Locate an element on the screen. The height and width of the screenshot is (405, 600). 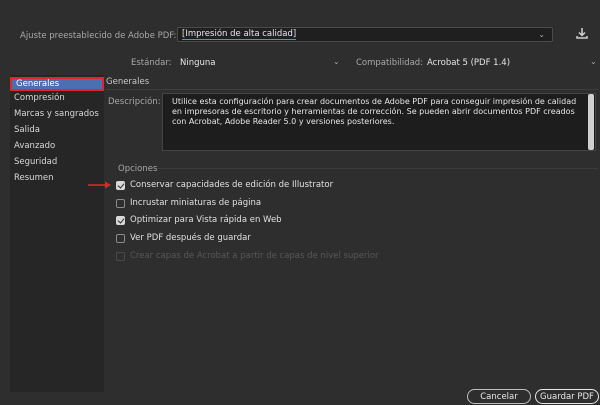
option-optimize-web: Optimizar para Vista rápida en Web is located at coordinates (199, 220).